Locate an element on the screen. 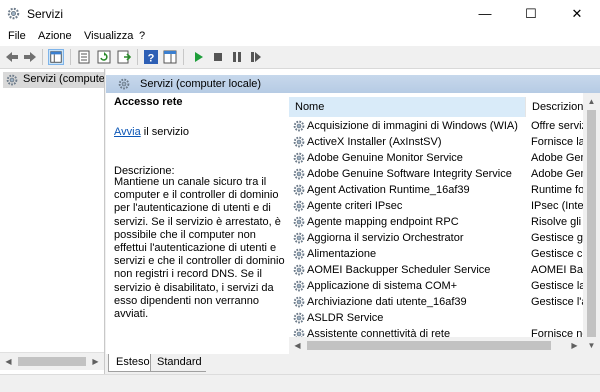  start-icon is located at coordinates (198, 57).